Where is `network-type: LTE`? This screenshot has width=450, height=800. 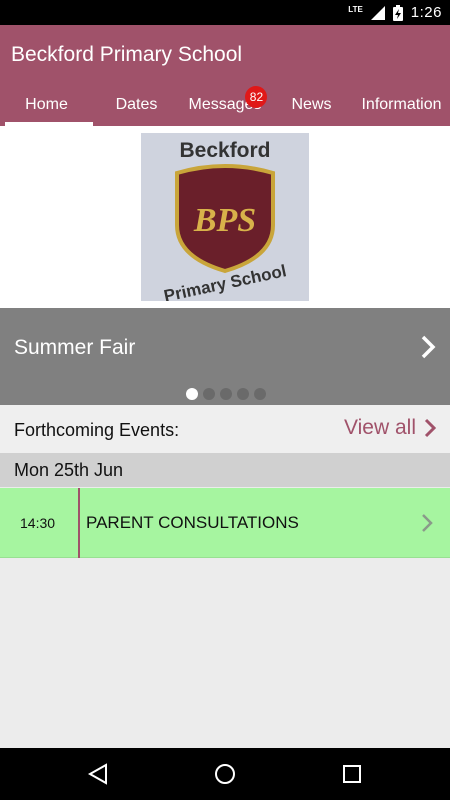
network-type: LTE is located at coordinates (355, 9).